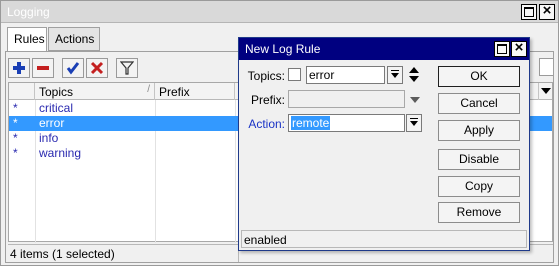  Describe the element at coordinates (479, 186) in the screenshot. I see `copy-button: Copy` at that location.